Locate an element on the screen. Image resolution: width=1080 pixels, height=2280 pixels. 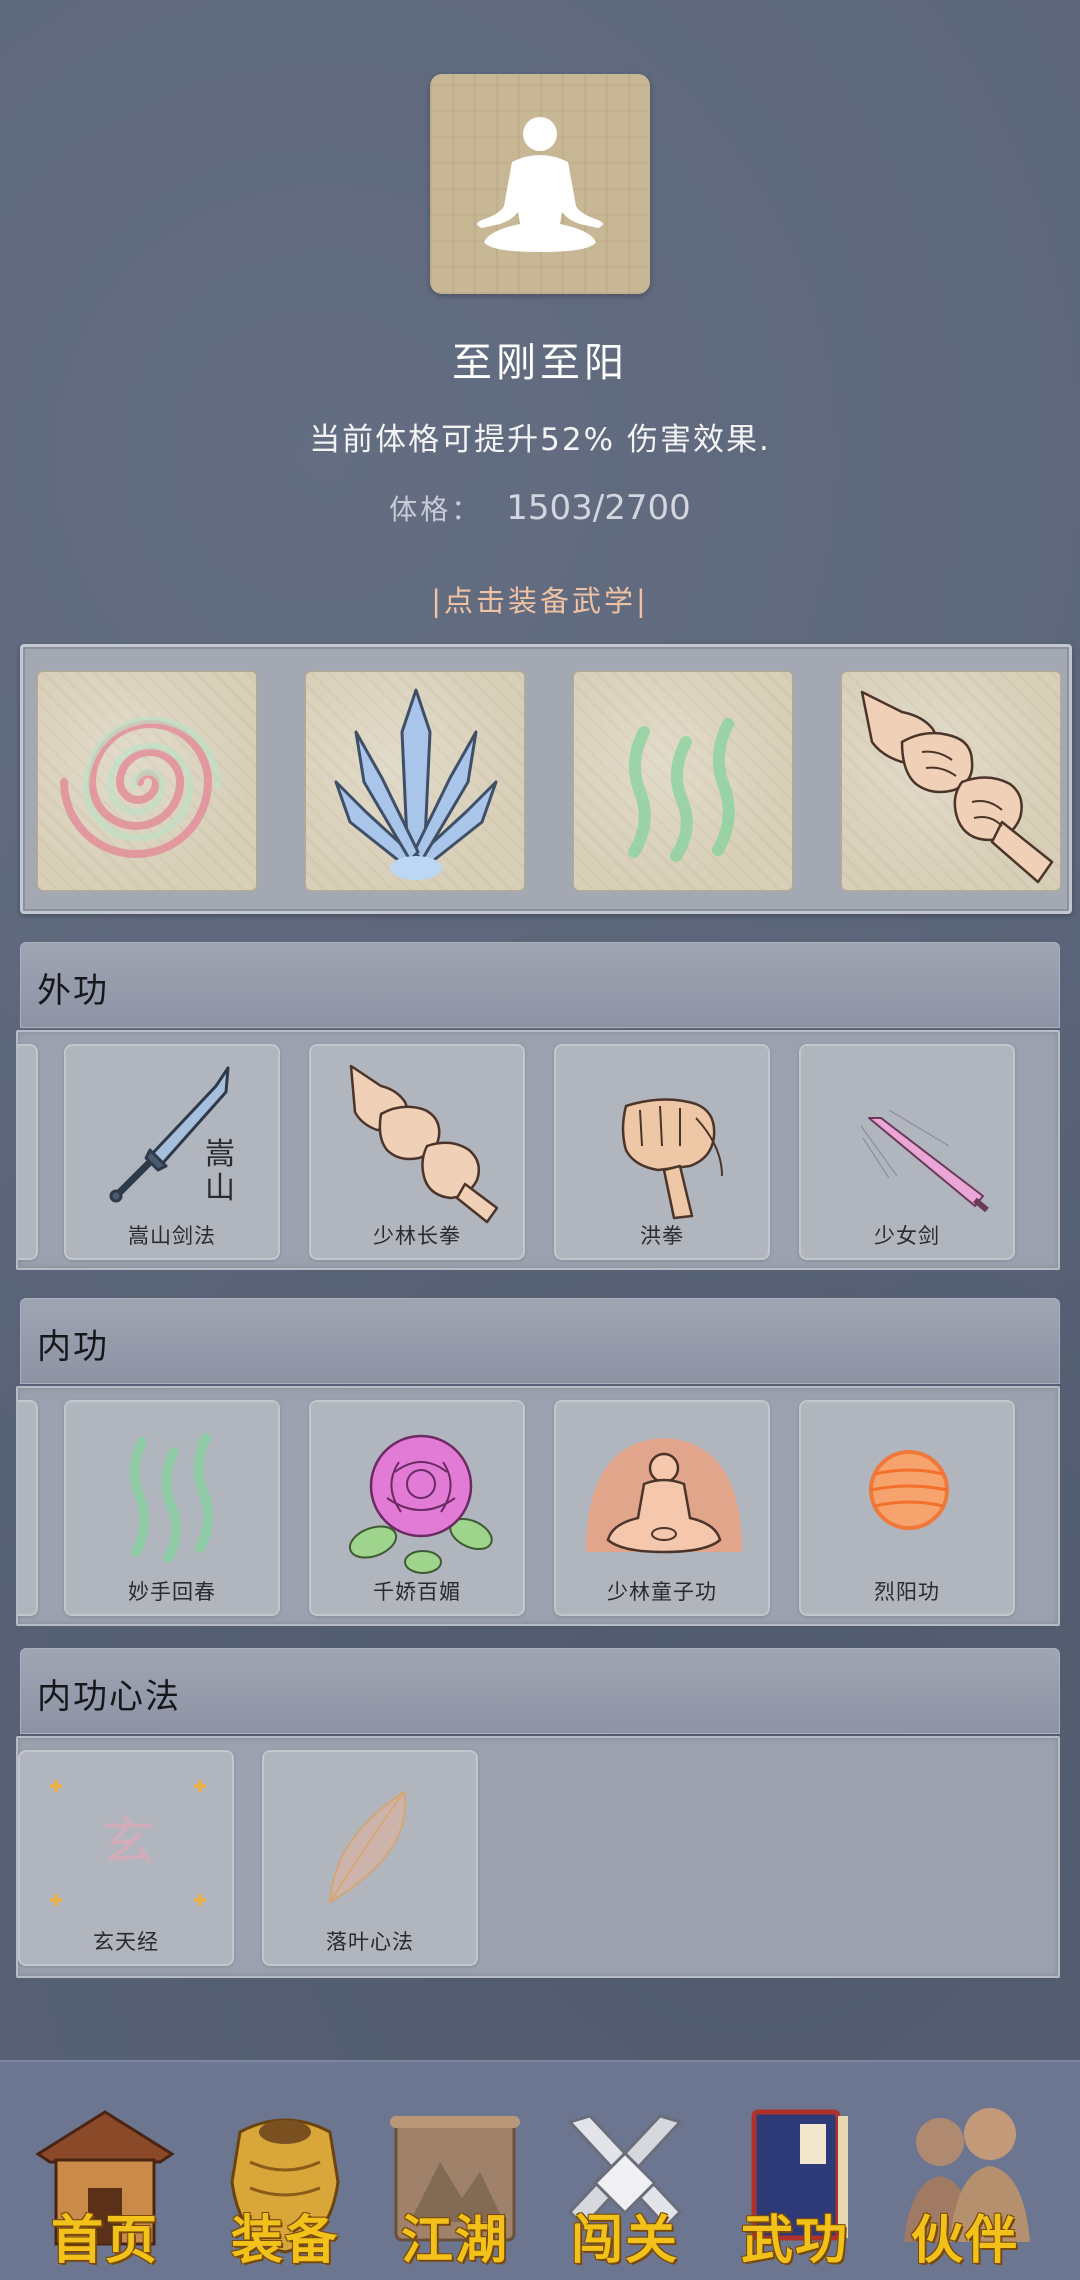
blades-icon is located at coordinates (416, 784).